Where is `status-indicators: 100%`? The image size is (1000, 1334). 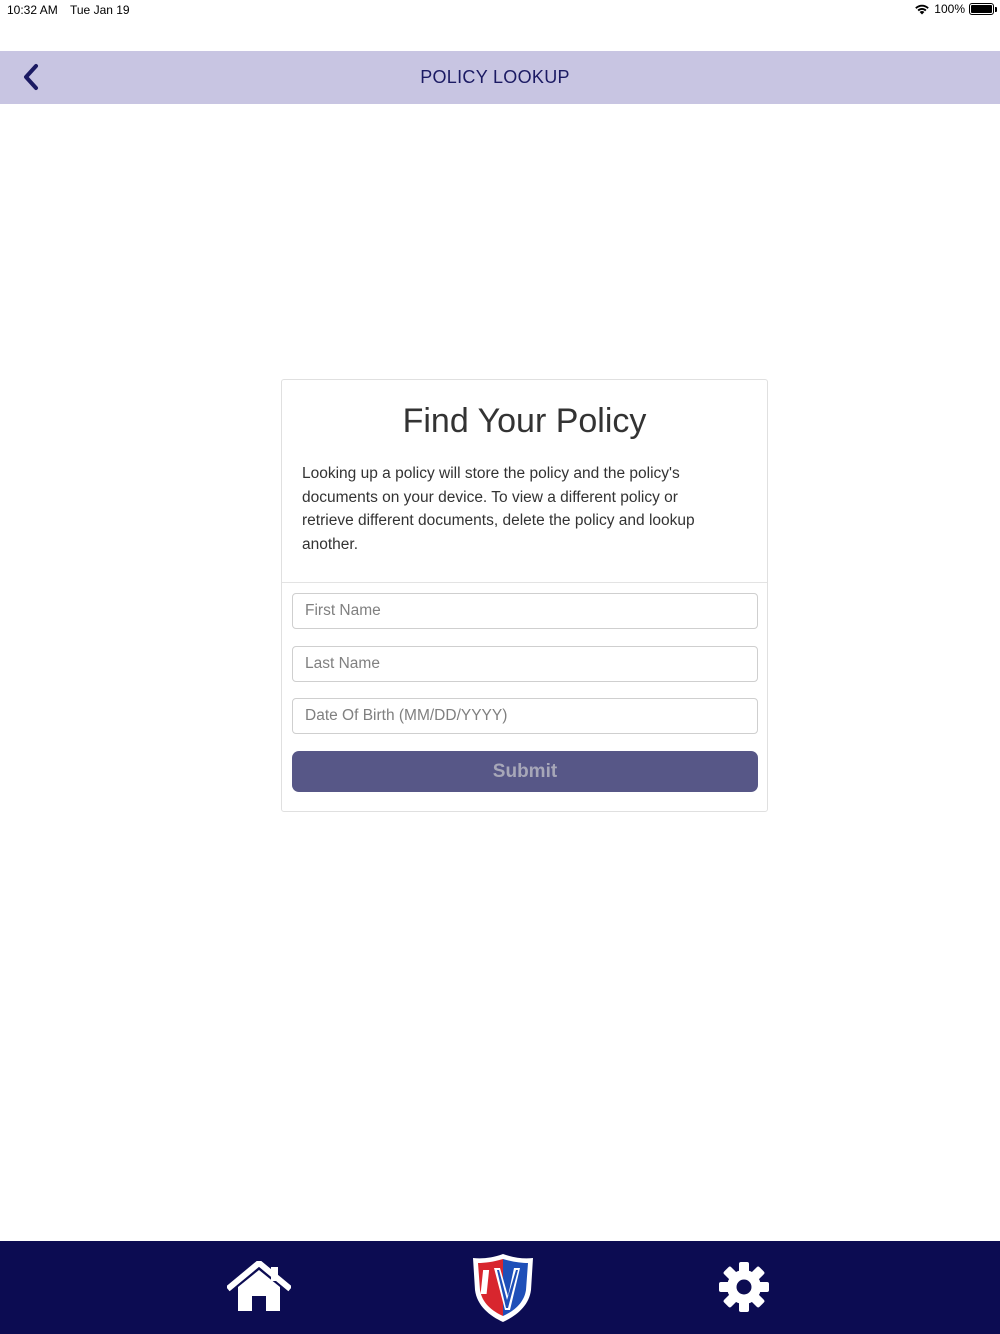
status-indicators: 100% is located at coordinates (955, 9).